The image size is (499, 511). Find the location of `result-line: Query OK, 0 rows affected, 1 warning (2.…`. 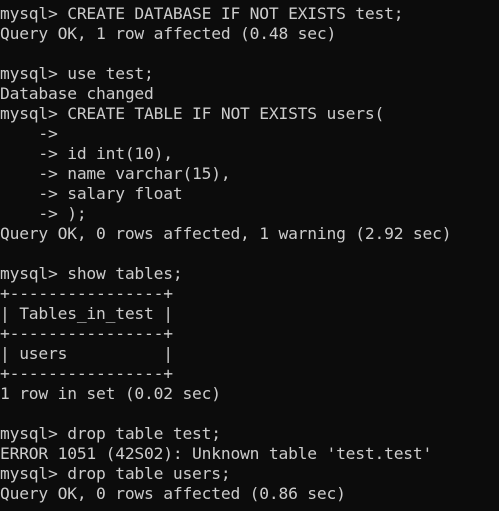

result-line: Query OK, 0 rows affected, 1 warning (2.… is located at coordinates (226, 233).